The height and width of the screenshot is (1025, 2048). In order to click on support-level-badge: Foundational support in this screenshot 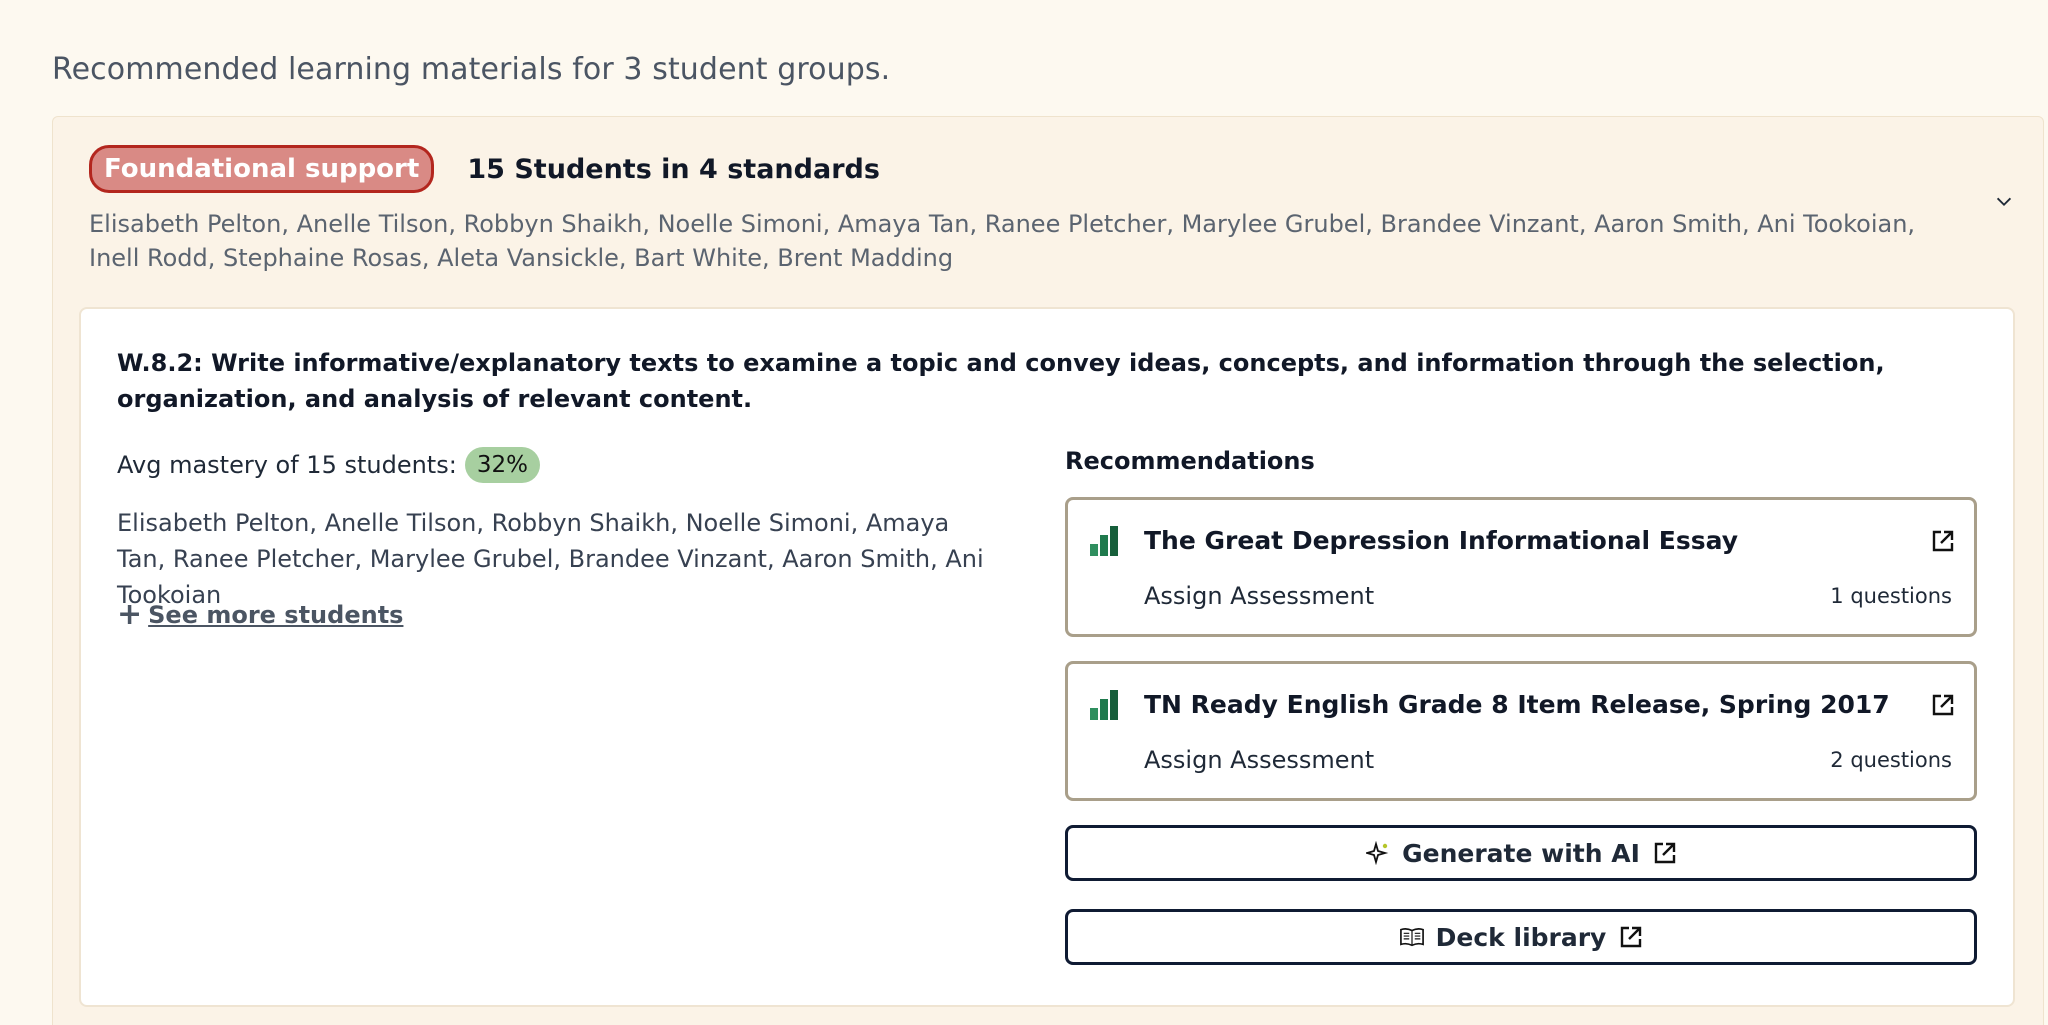, I will do `click(262, 169)`.